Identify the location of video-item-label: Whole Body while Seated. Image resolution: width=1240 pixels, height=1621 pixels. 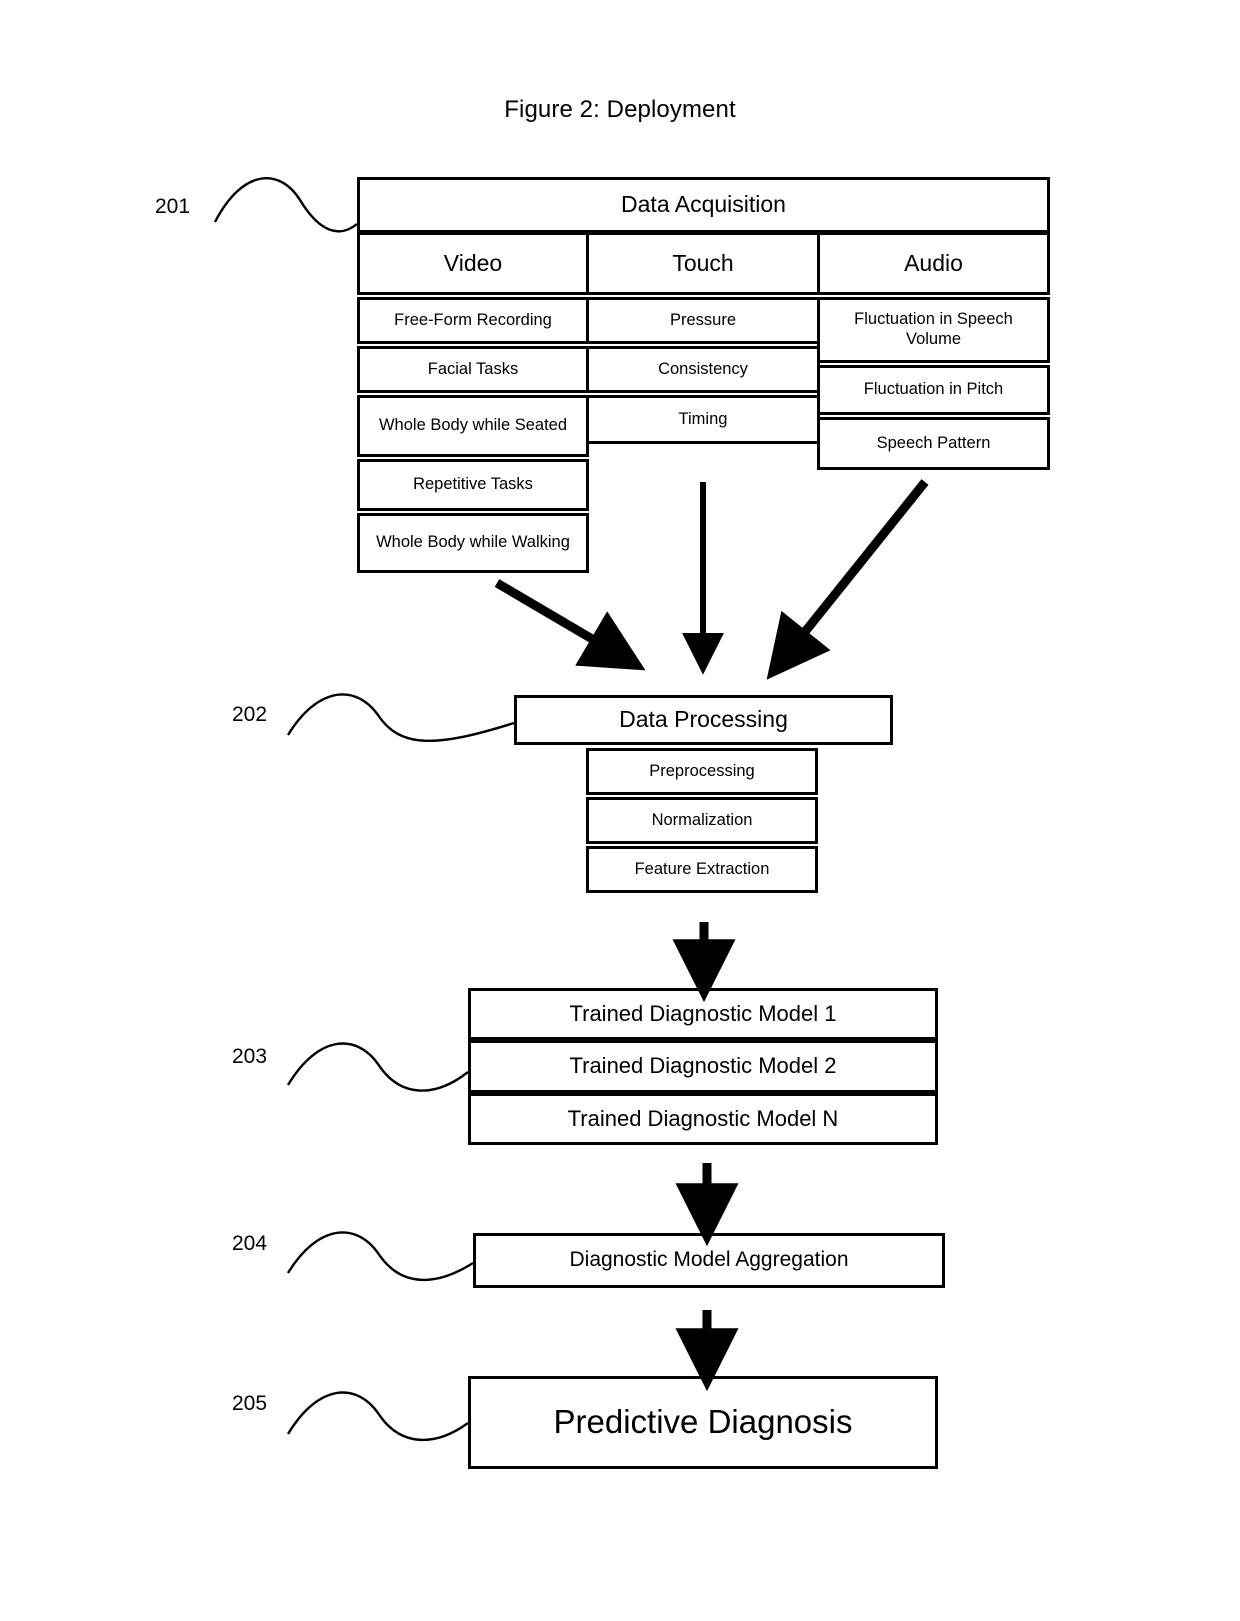
(473, 425).